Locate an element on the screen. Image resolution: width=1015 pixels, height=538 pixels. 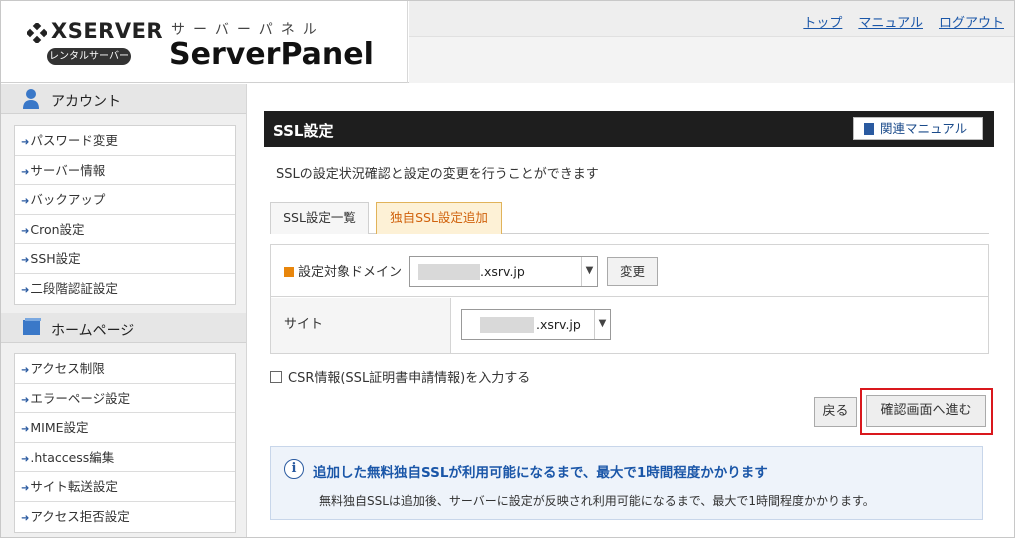
xserver-logo-icon is located at coordinates (37, 33).